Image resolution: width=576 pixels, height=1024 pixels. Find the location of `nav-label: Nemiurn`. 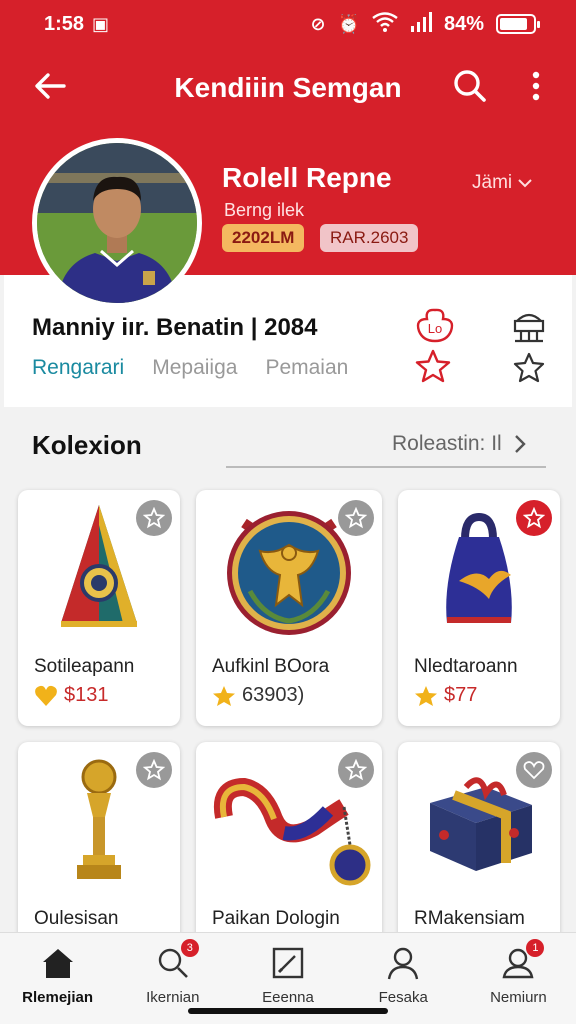

nav-label: Nemiurn is located at coordinates (518, 997).